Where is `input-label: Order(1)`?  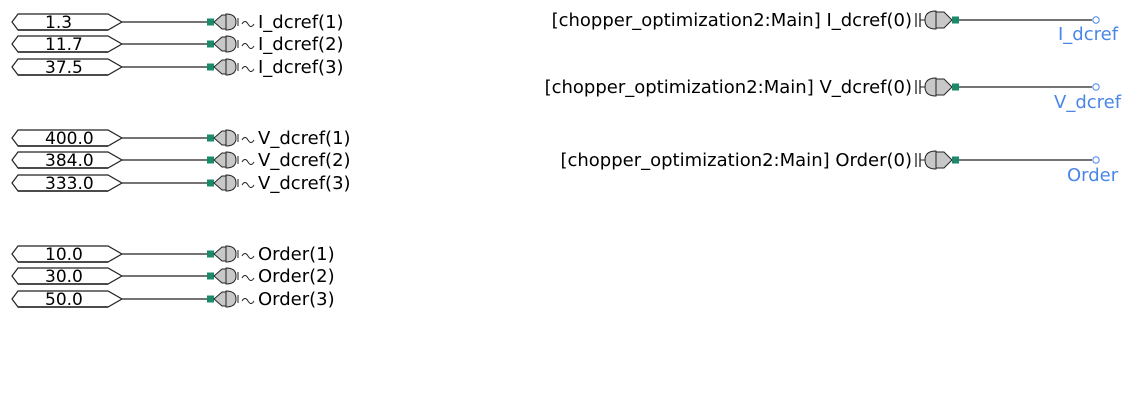 input-label: Order(1) is located at coordinates (296, 254).